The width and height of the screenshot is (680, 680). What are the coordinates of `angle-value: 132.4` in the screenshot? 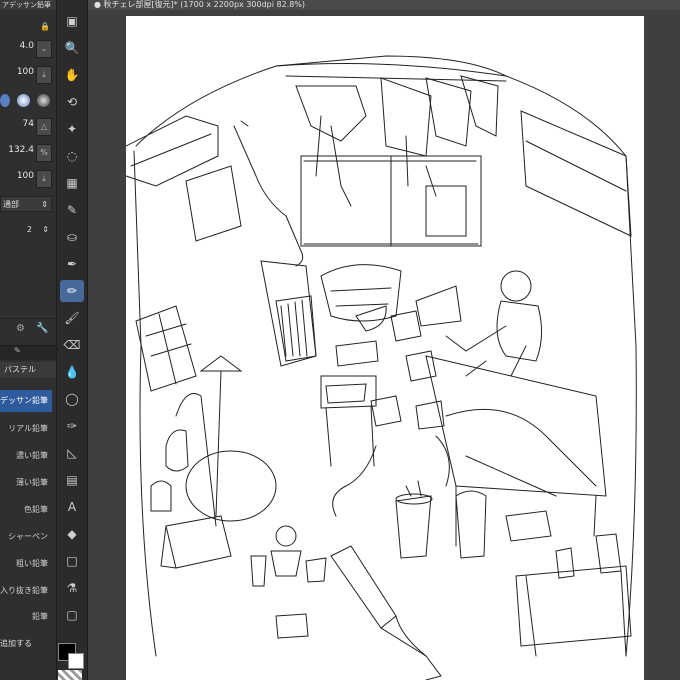 It's located at (21, 150).